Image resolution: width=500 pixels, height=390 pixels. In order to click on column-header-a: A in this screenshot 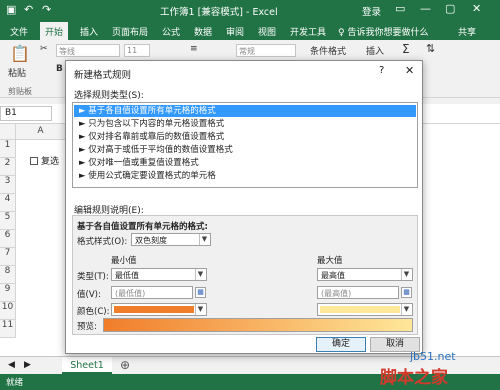, I will do `click(41, 132)`.